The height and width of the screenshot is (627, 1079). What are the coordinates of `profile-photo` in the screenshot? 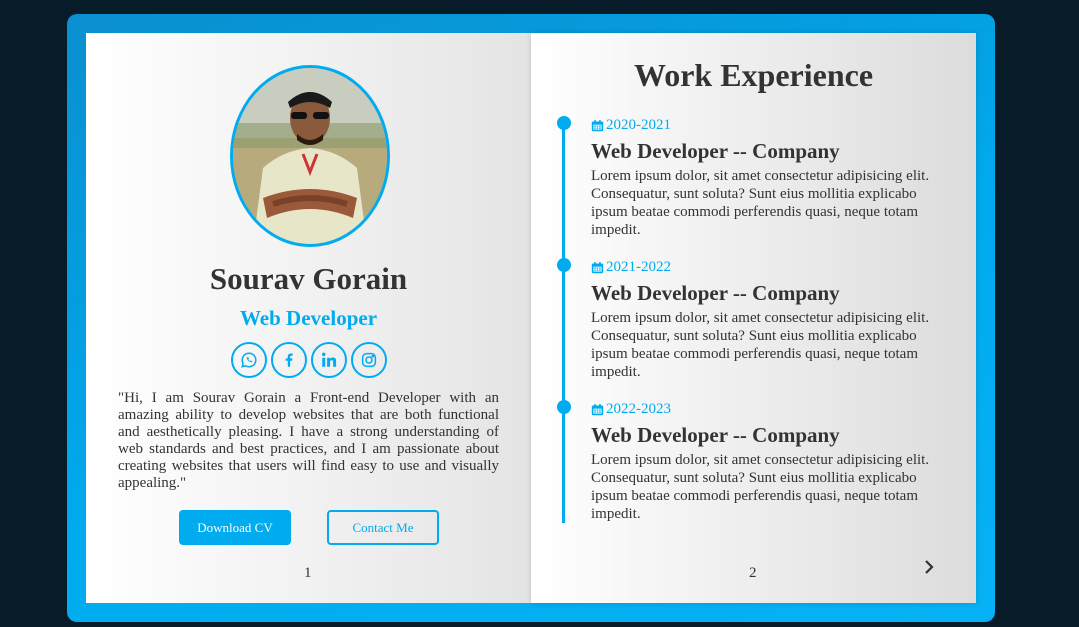 It's located at (310, 156).